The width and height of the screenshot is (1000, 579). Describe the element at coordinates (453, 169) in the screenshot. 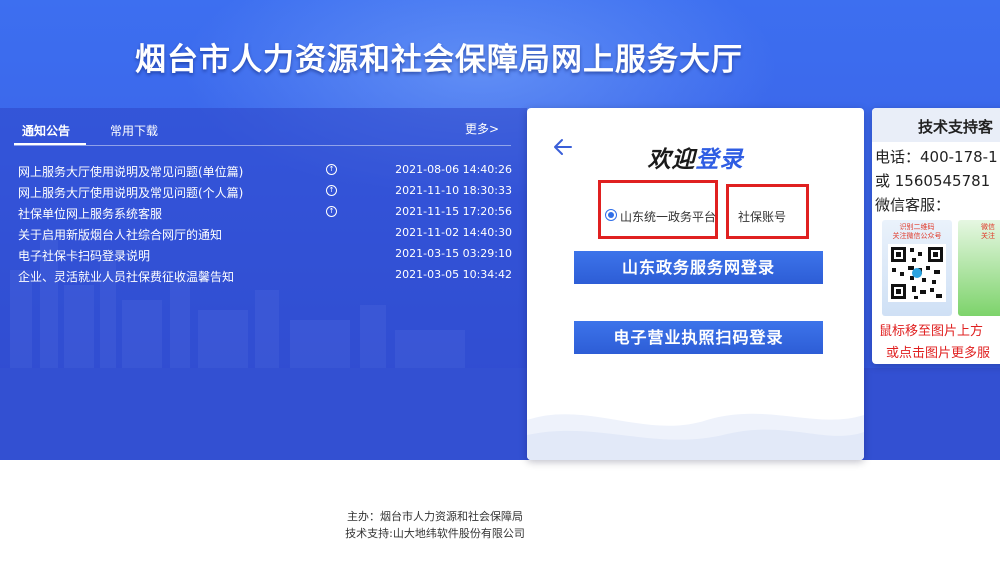

I see `notice-date: 2021-08-06 14:40:26` at that location.